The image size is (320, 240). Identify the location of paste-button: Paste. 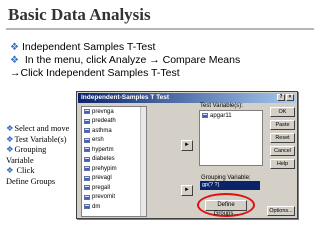
(282, 125).